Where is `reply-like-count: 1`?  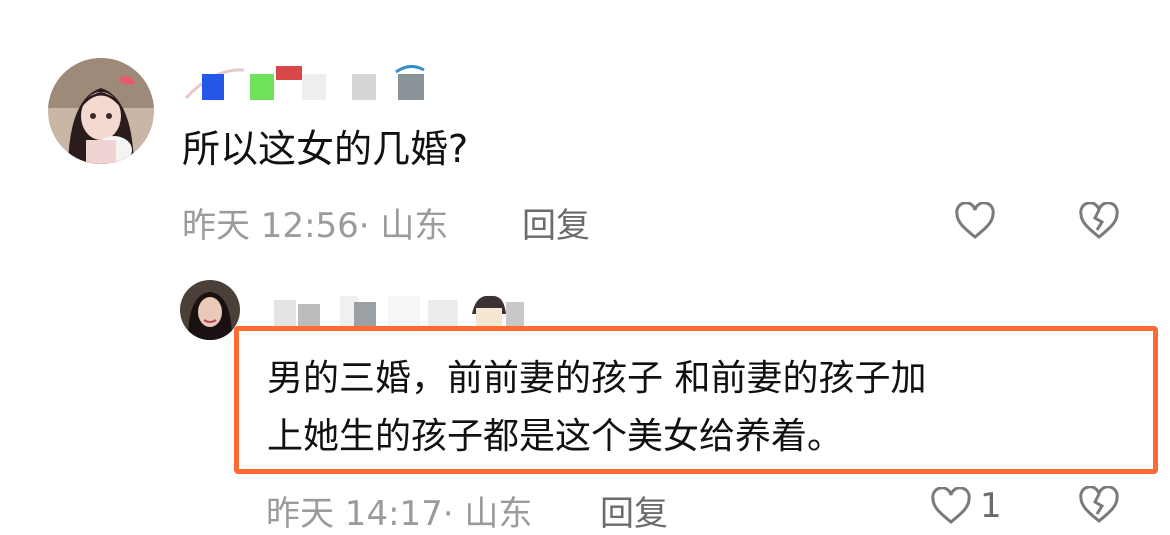 reply-like-count: 1 is located at coordinates (991, 506).